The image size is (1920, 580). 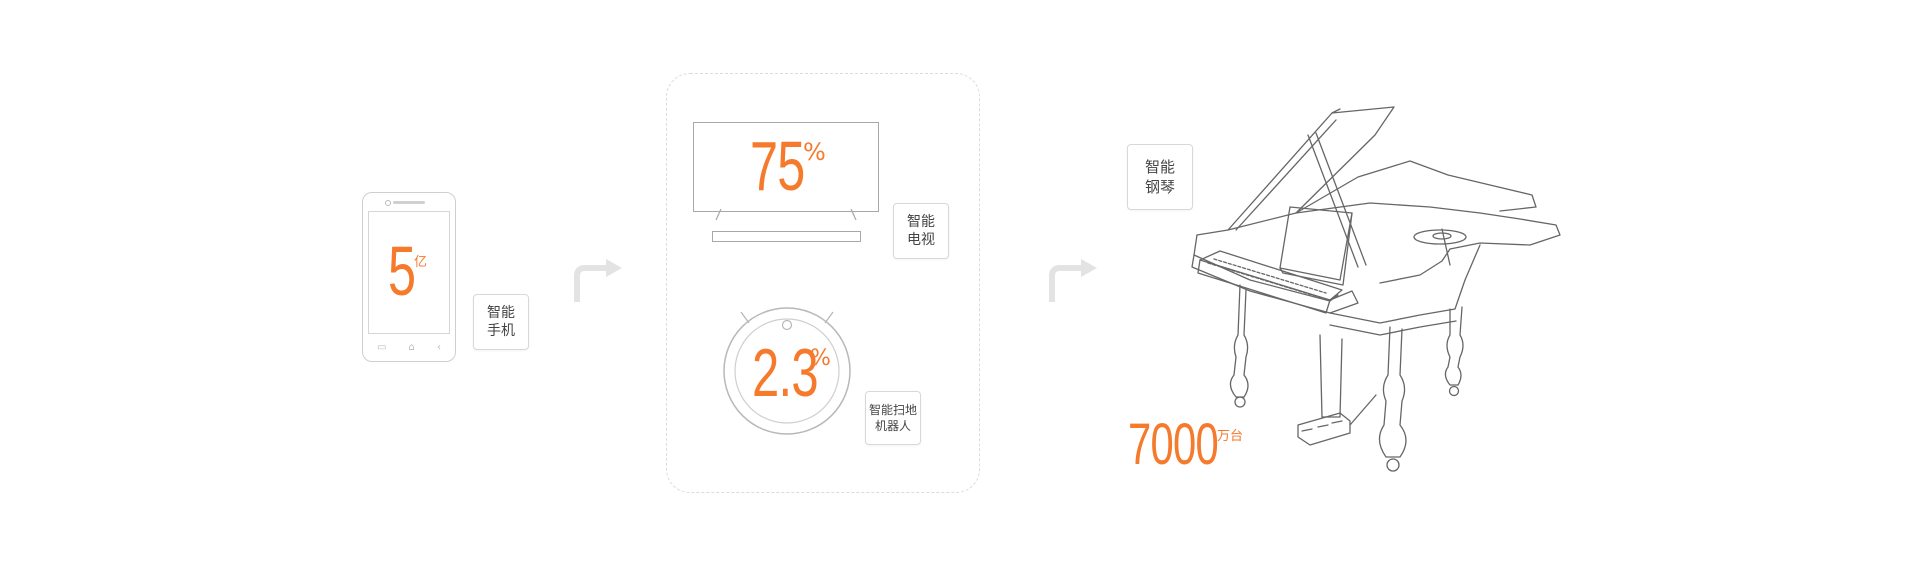 I want to click on smart-tv-label-line2: 电视, so click(x=921, y=240).